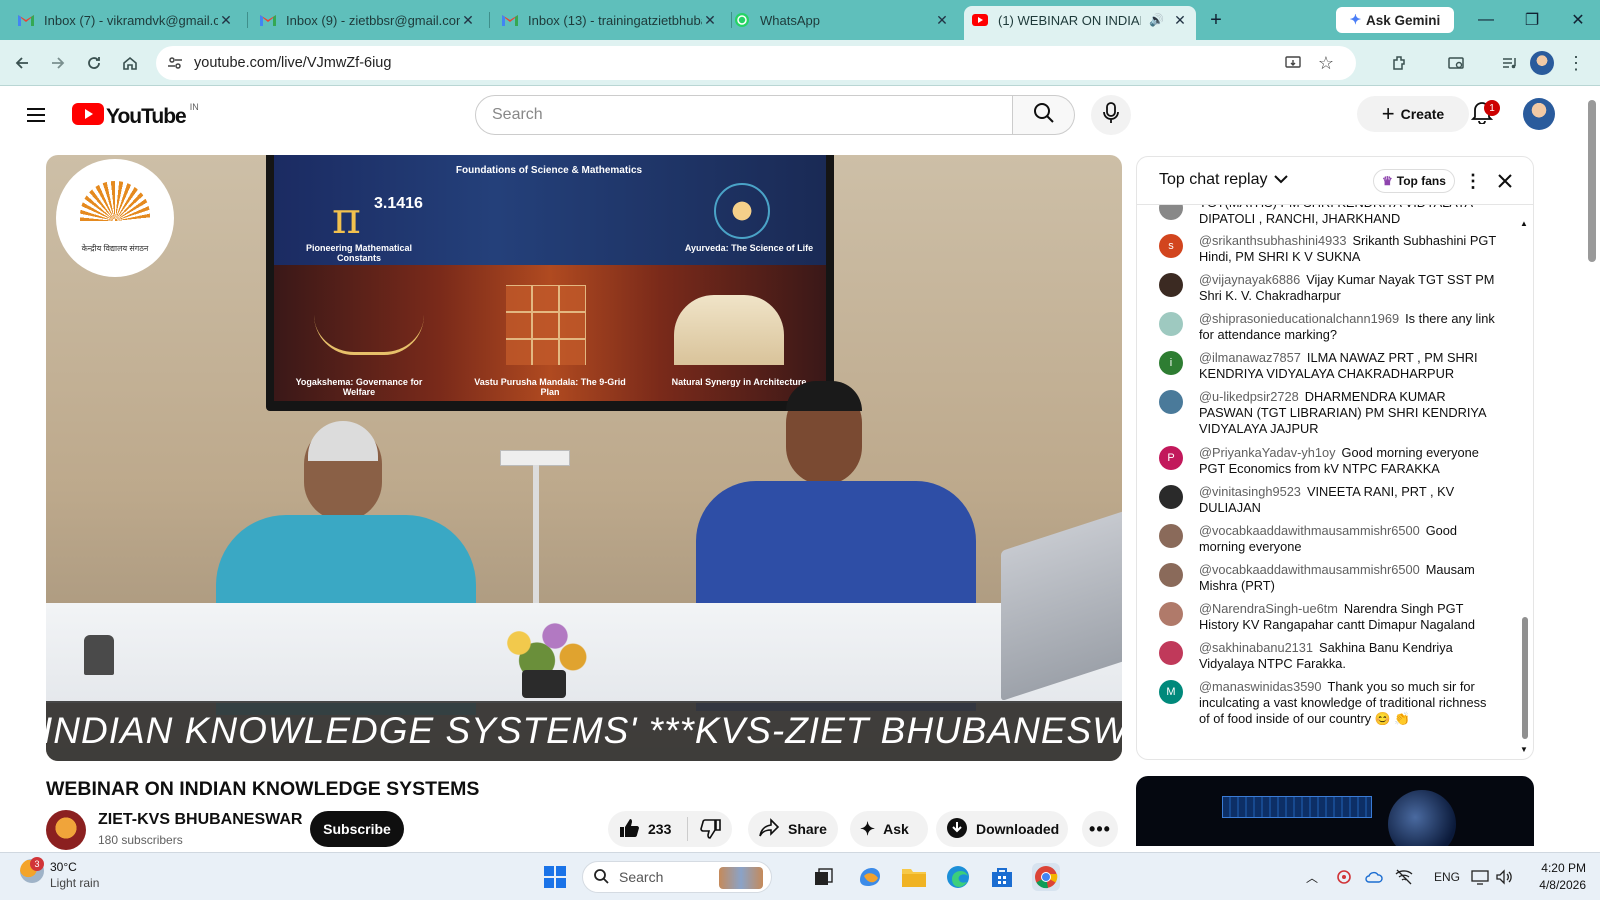 The height and width of the screenshot is (900, 1600). What do you see at coordinates (1171, 363) in the screenshot?
I see `chat-avatar: i` at bounding box center [1171, 363].